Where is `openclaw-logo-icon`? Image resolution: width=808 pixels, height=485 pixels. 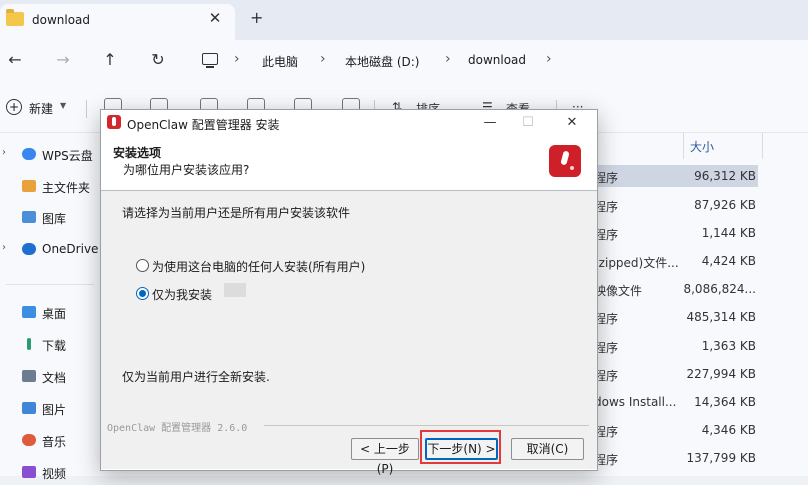
openclaw-logo-icon is located at coordinates (565, 161).